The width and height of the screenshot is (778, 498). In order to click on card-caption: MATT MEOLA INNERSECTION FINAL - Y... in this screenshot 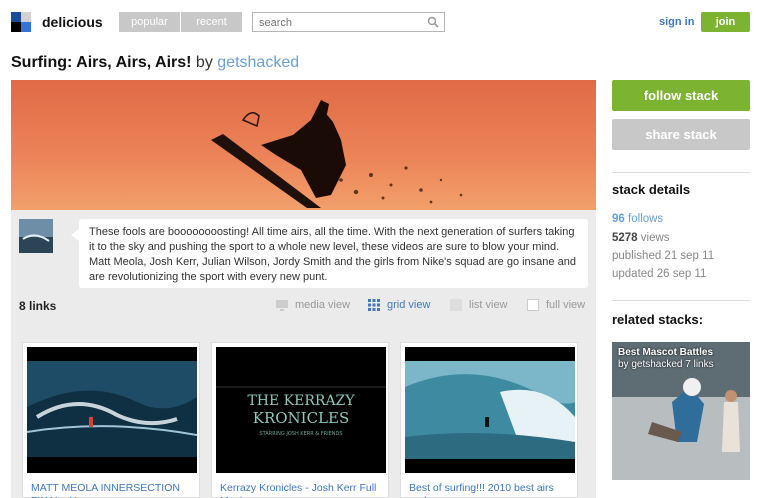, I will do `click(112, 490)`.